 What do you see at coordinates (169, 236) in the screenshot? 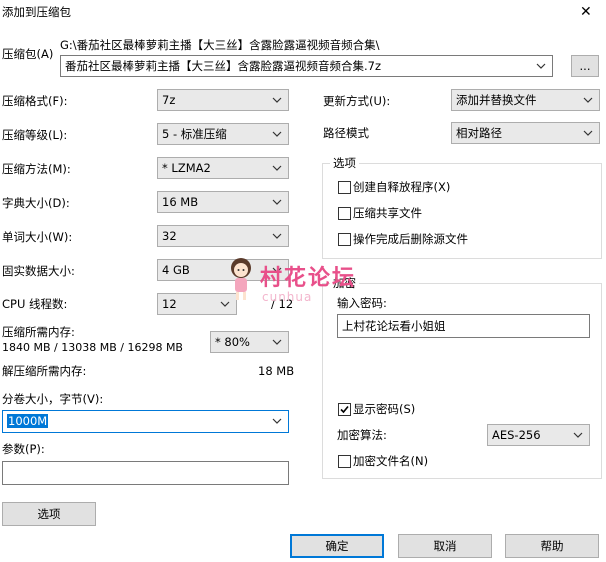
I see `word-value: 32` at bounding box center [169, 236].